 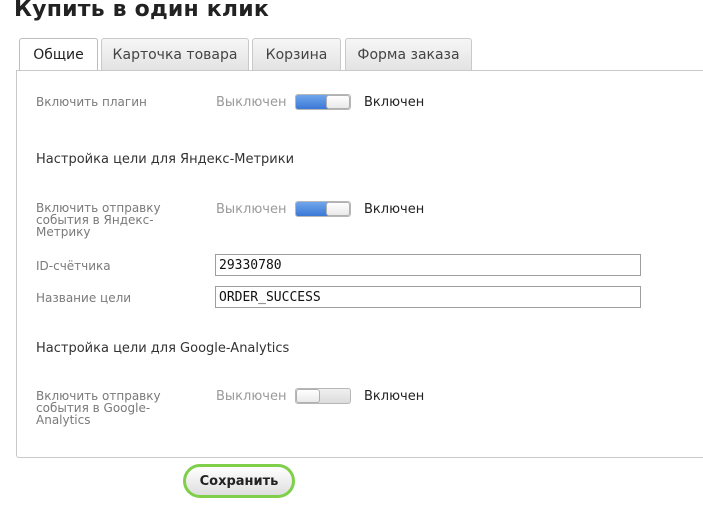 What do you see at coordinates (394, 396) in the screenshot?
I see `google-enable-on-label: Включен` at bounding box center [394, 396].